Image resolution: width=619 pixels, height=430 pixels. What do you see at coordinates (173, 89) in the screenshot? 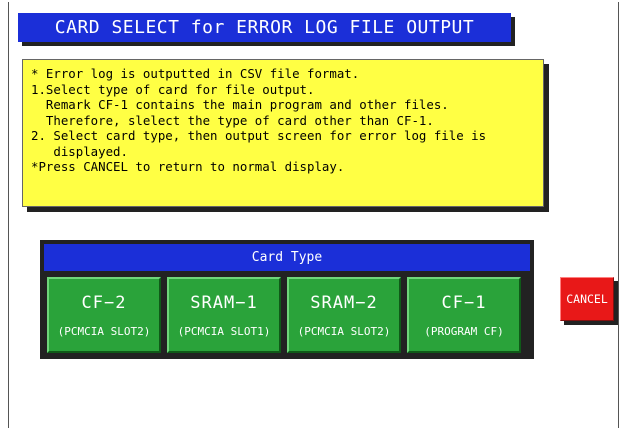
I see `instruction-line: 1.Select type of card for file output.` at bounding box center [173, 89].